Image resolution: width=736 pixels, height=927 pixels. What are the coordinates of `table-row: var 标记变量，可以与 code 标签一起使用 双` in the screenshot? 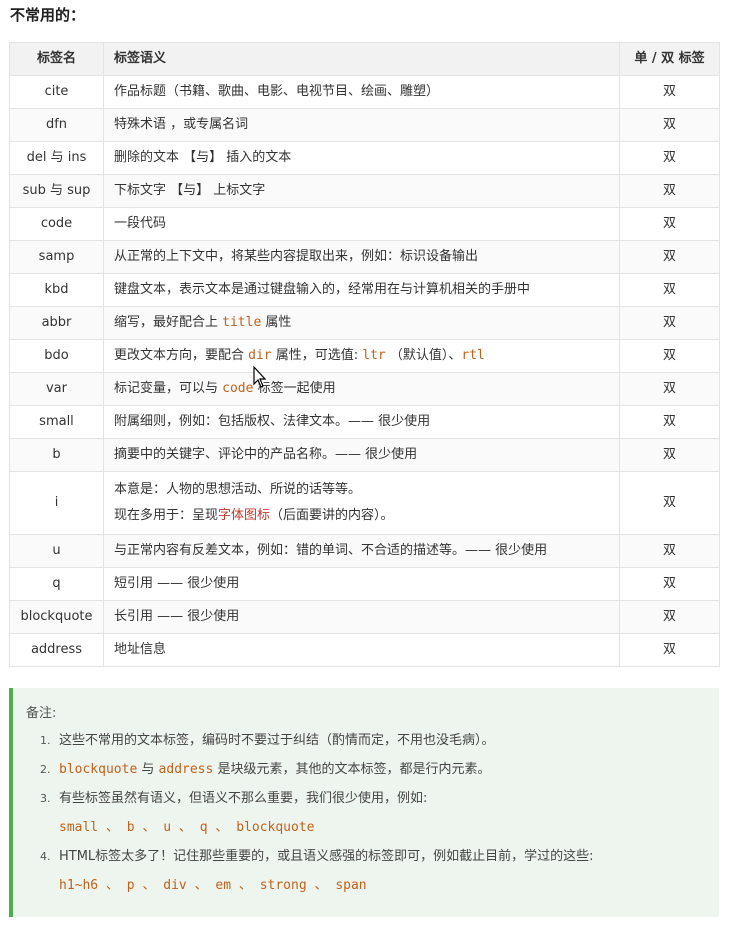 It's located at (364, 389).